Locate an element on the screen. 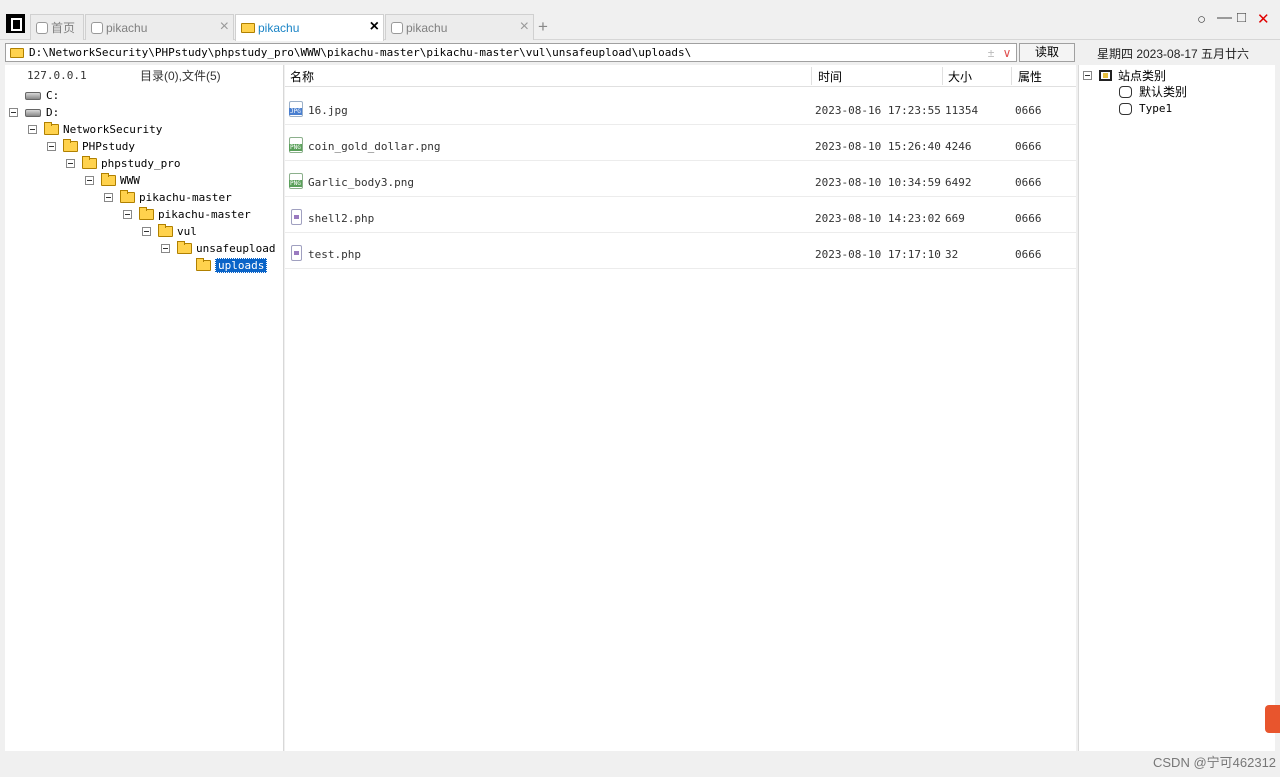  tree-label: unsafeupload is located at coordinates (236, 248).